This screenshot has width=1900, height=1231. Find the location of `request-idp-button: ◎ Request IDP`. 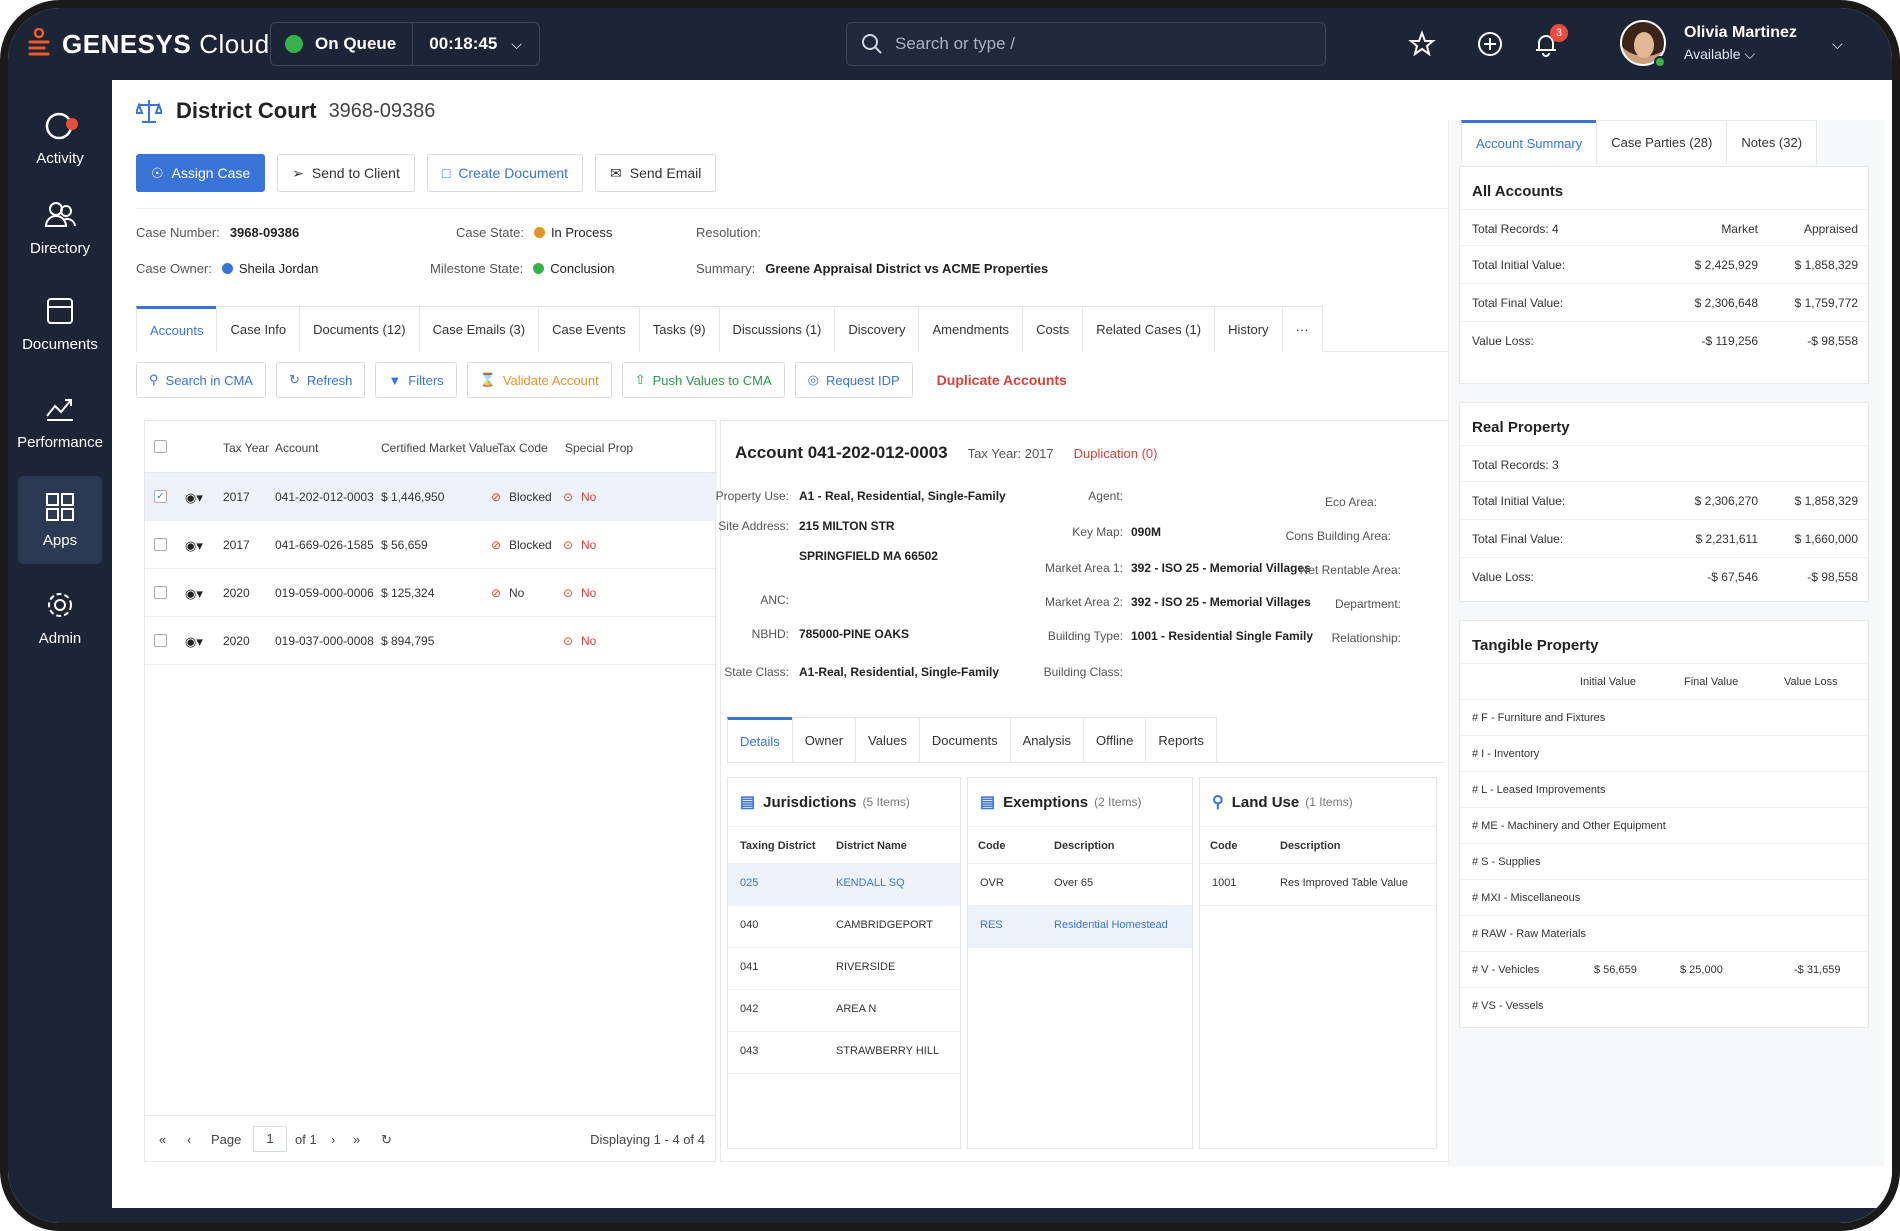

request-idp-button: ◎ Request IDP is located at coordinates (853, 380).